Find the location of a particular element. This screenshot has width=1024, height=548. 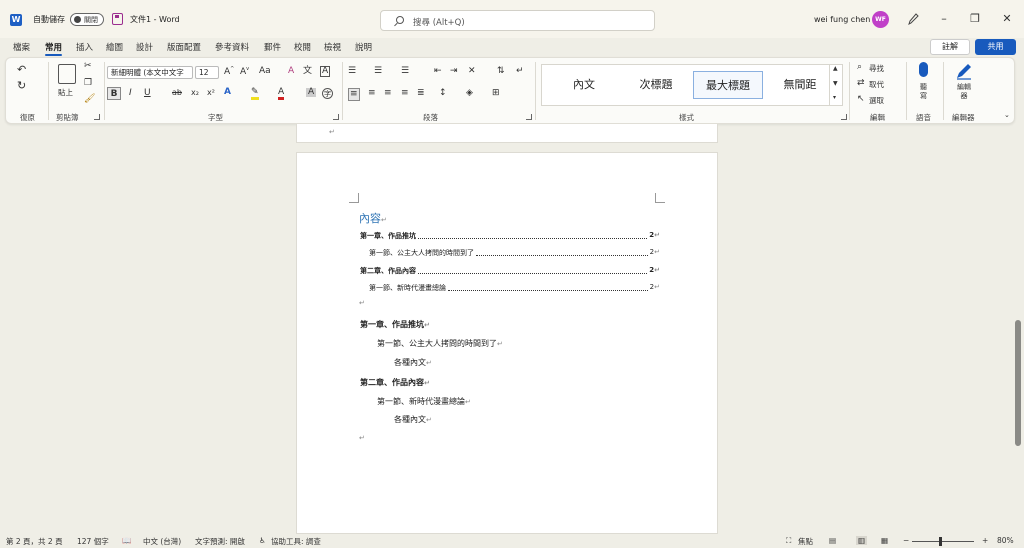

close-button: ✕ is located at coordinates (1007, 19).